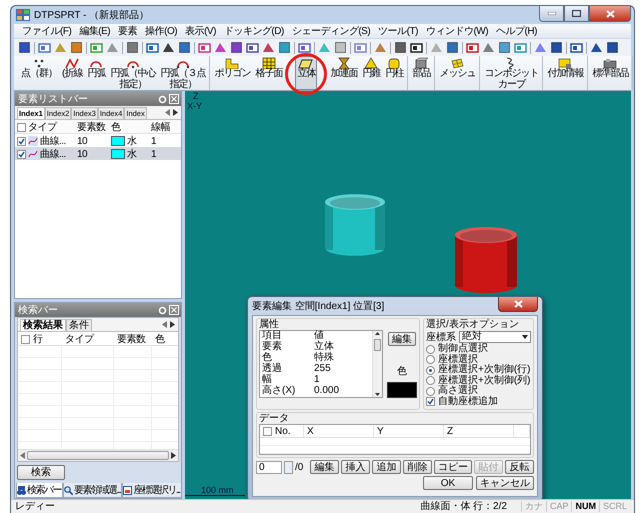  Describe the element at coordinates (200, 31) in the screenshot. I see `menu-item: 表示(V)` at that location.